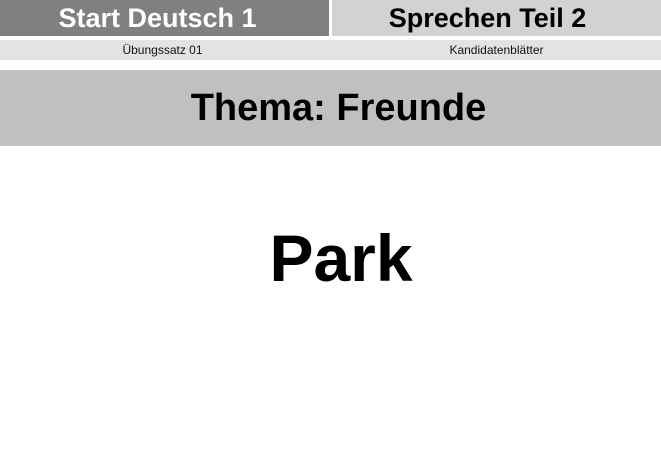  I want to click on exam-title: Start Deutsch 1, so click(164, 18).